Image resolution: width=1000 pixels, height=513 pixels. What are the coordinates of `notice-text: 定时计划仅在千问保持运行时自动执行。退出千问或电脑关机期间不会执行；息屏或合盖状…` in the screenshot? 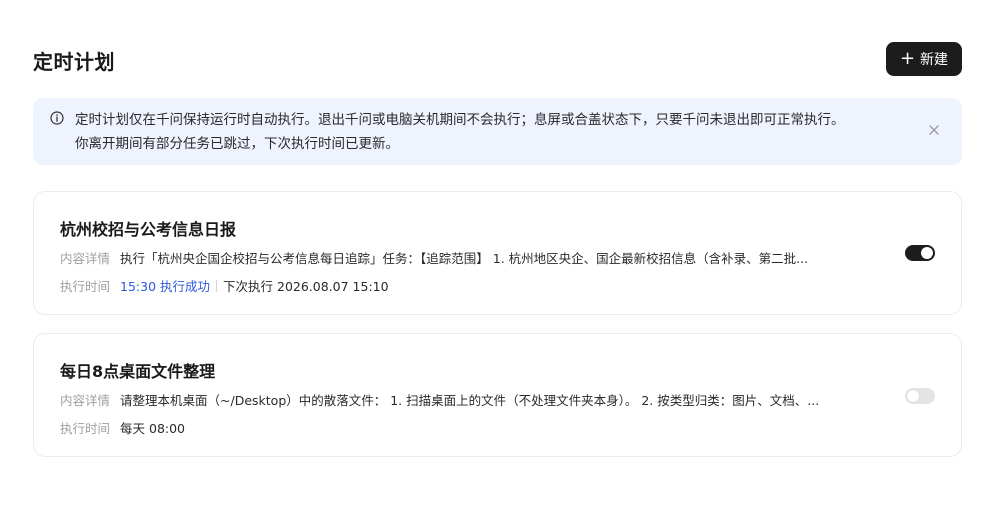 It's located at (500, 132).